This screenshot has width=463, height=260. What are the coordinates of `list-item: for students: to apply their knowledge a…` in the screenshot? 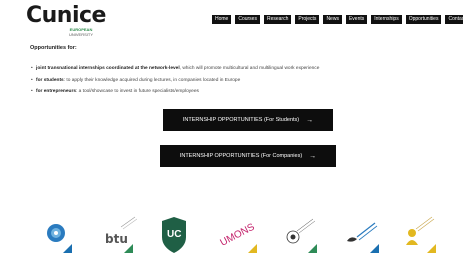 It's located at (175, 80).